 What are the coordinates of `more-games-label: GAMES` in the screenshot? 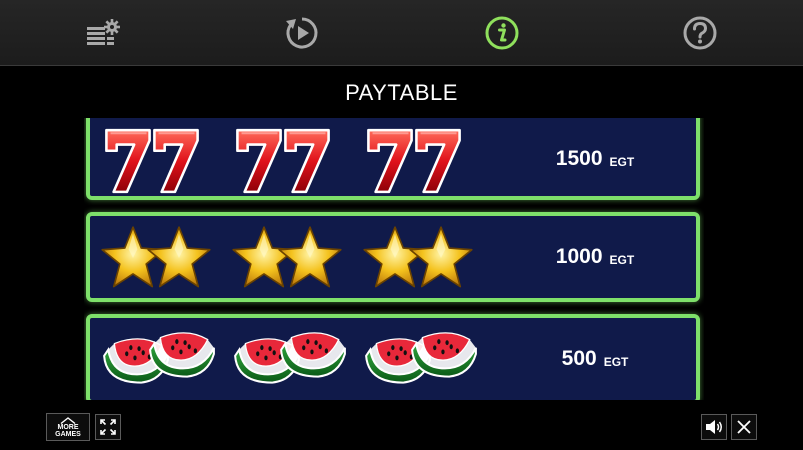 It's located at (68, 434).